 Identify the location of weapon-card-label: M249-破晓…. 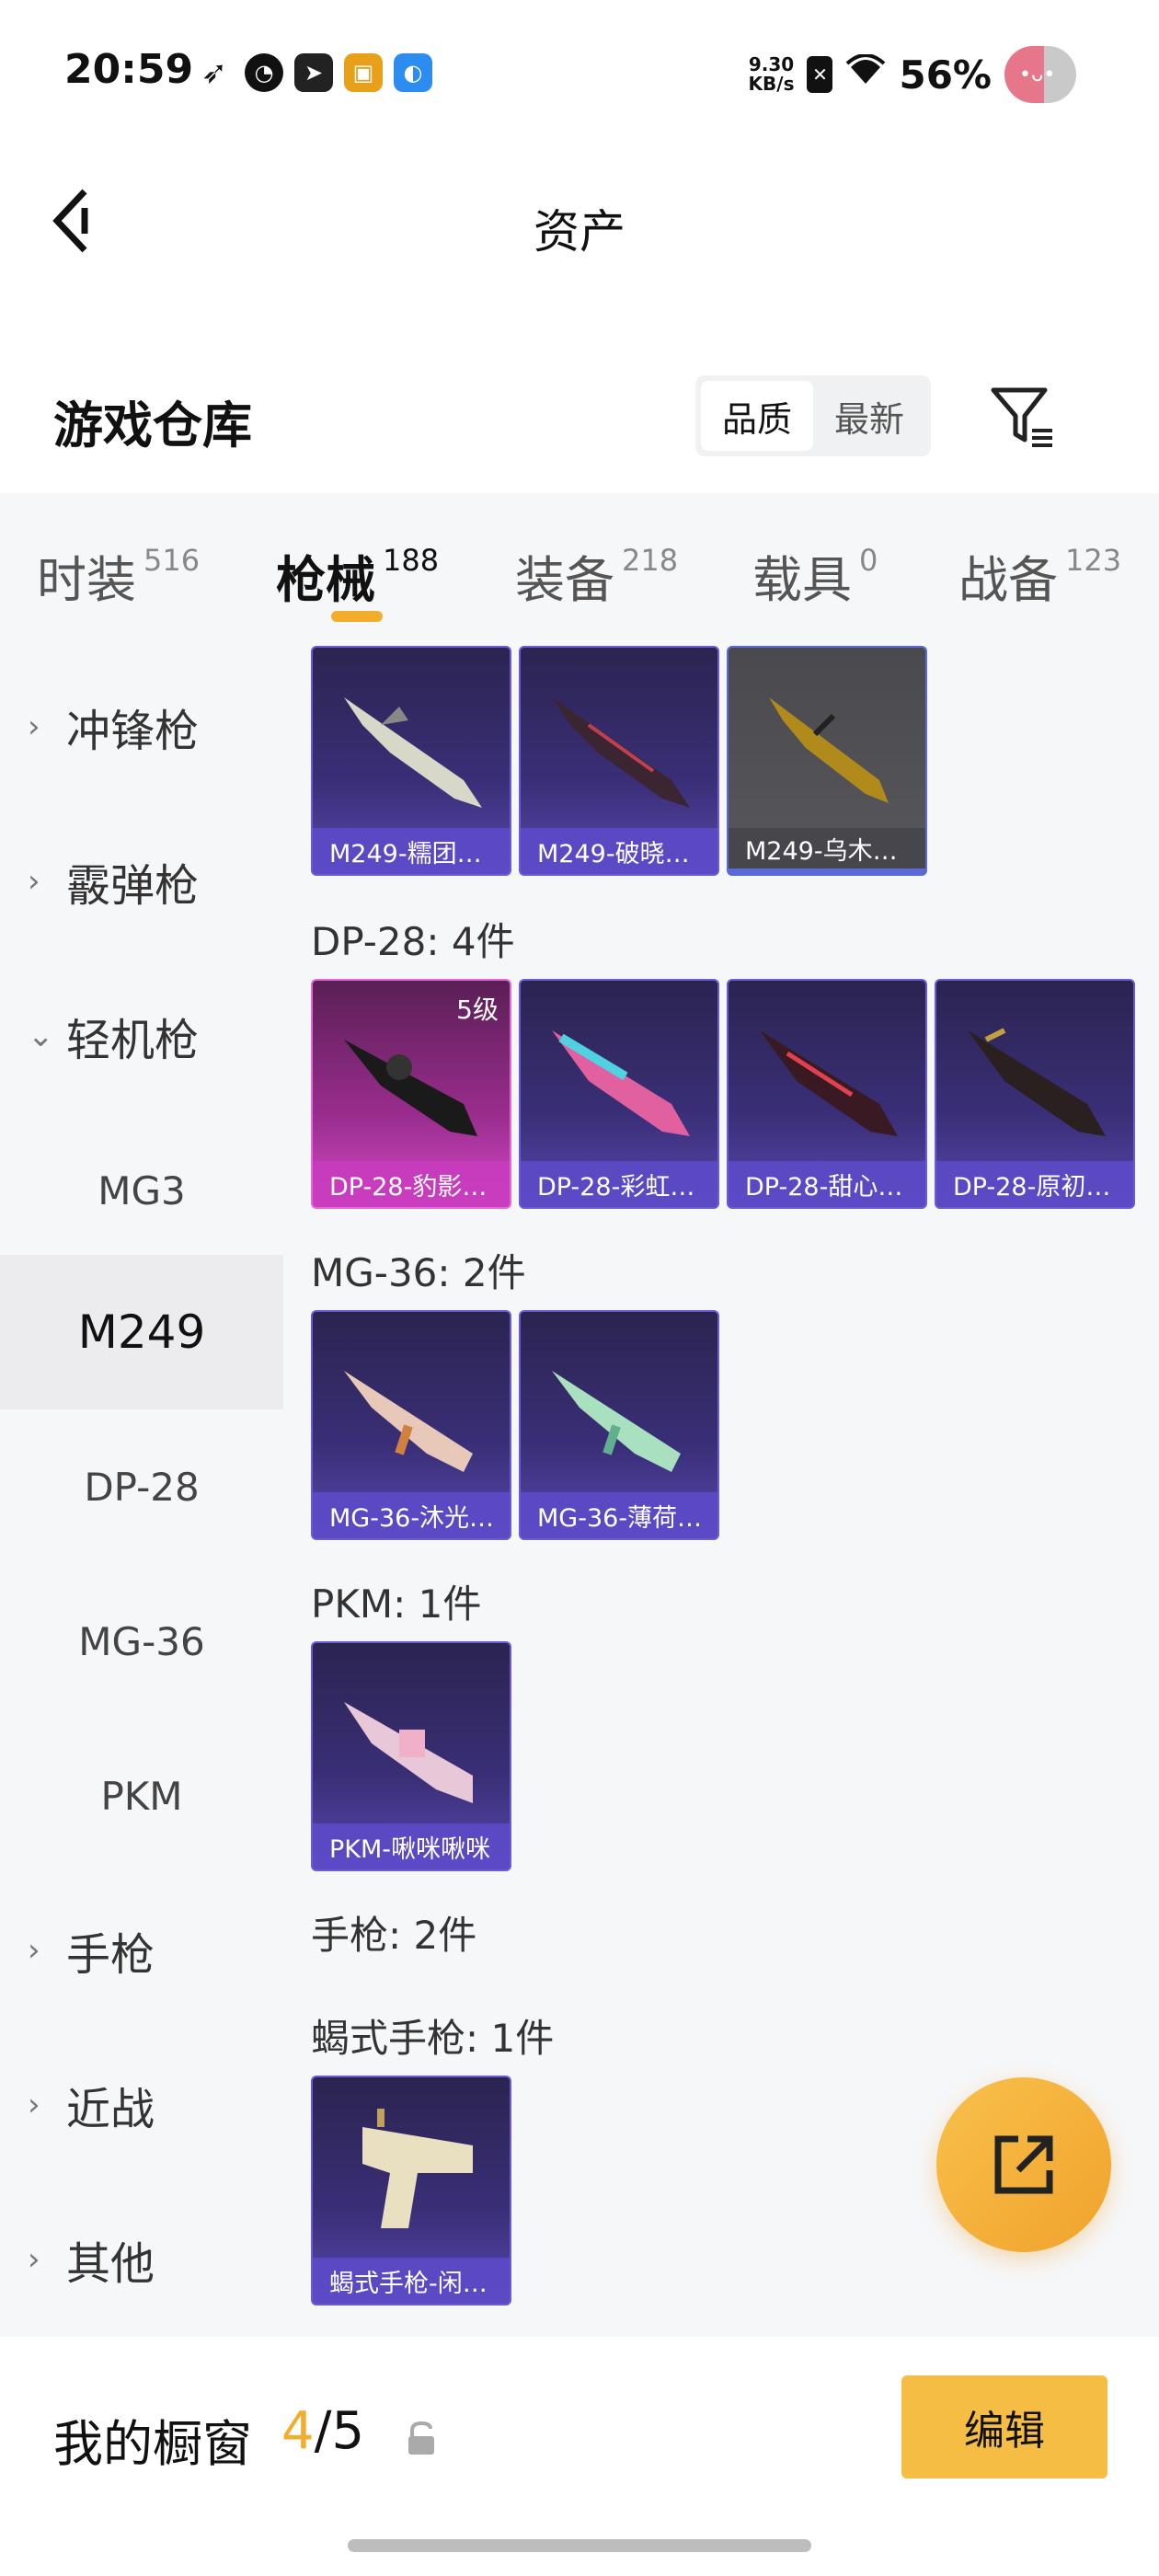
(619, 851).